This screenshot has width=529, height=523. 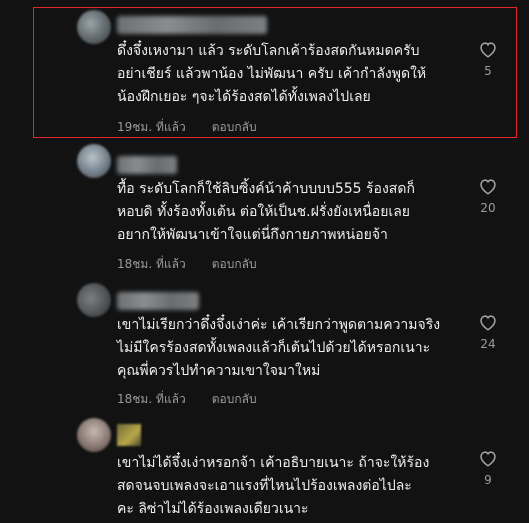 I want to click on username-avatar-blurred, so click(x=129, y=435).